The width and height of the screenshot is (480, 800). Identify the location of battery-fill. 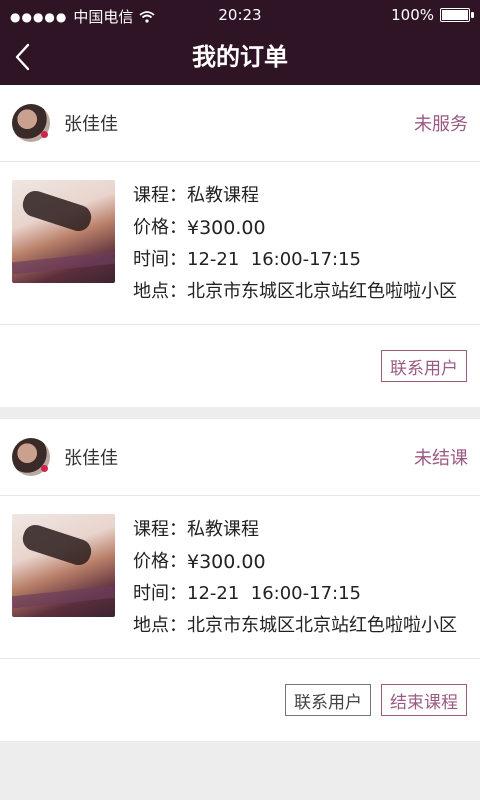
(455, 15).